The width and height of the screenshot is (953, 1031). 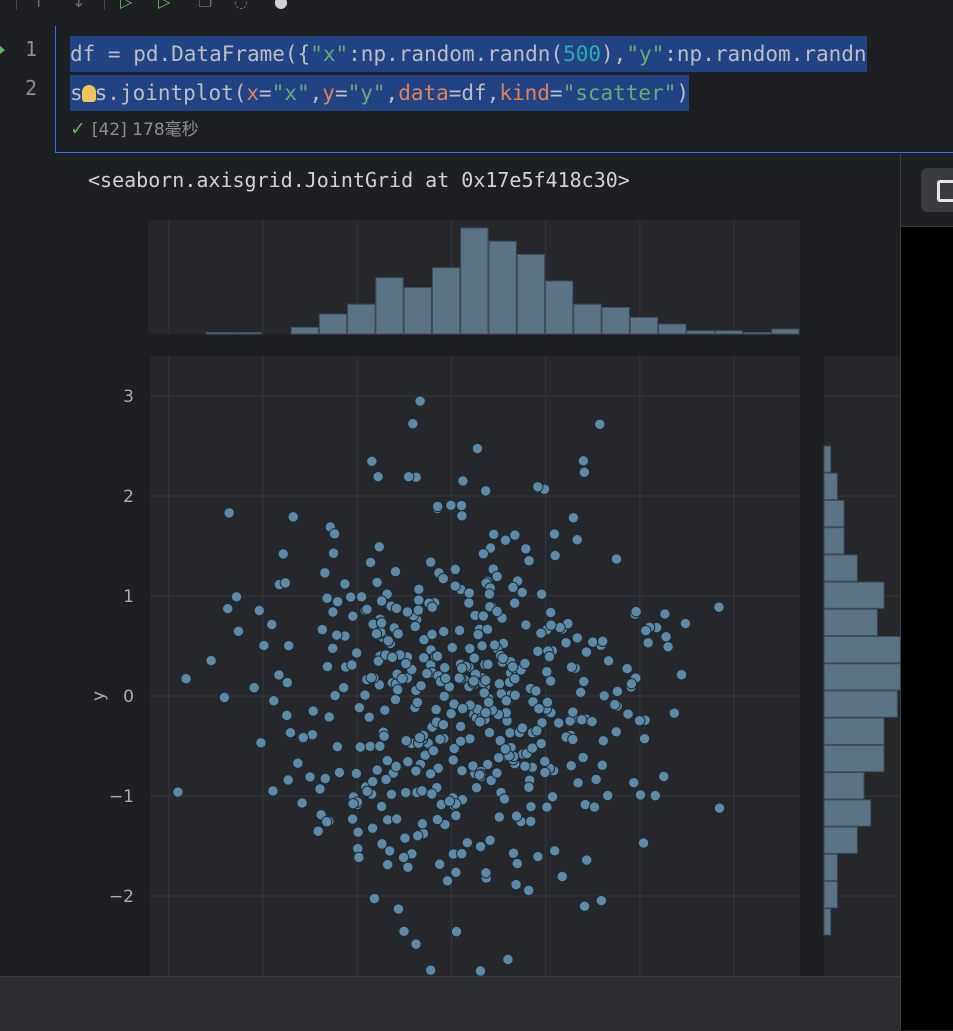 I want to click on home-icon, so click(x=945, y=191).